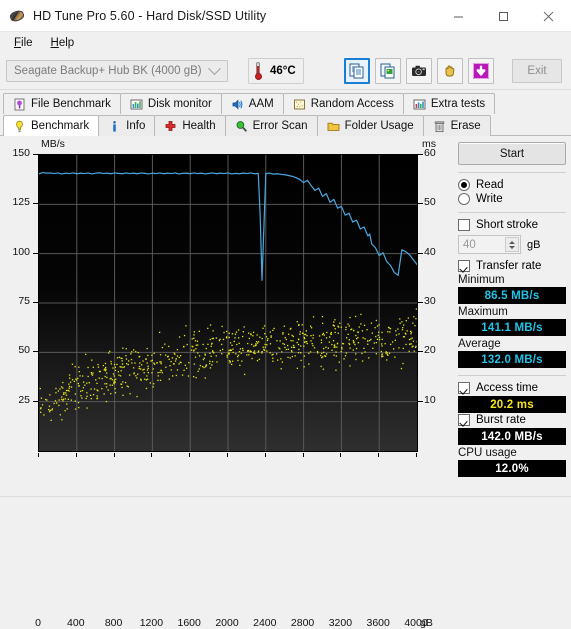  I want to click on info-icon, so click(114, 126).